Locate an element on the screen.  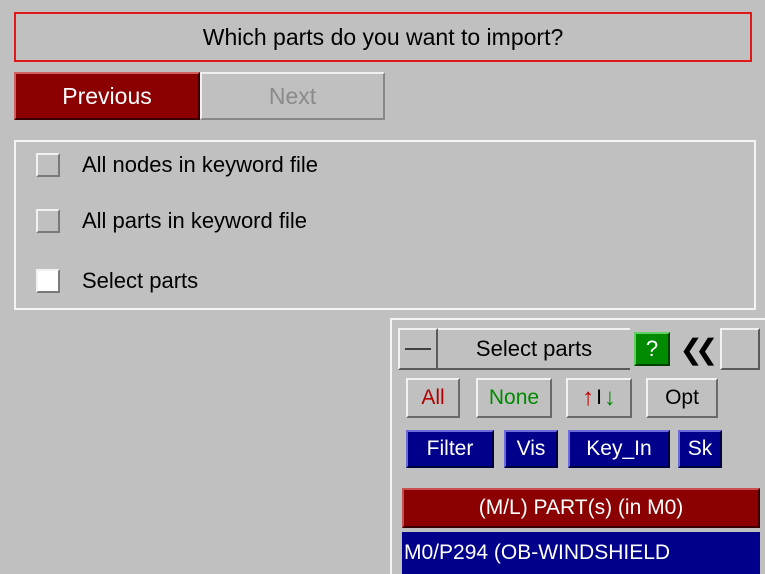
all-parts-checkbox is located at coordinates (48, 221).